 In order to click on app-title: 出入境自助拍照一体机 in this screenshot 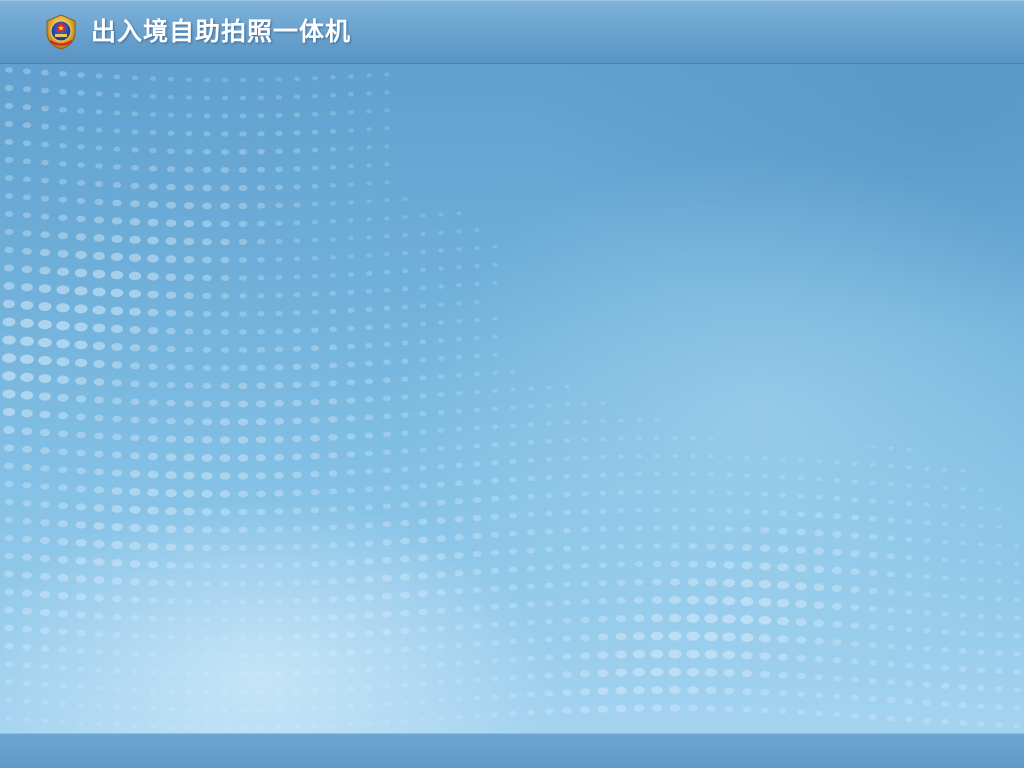, I will do `click(221, 31)`.